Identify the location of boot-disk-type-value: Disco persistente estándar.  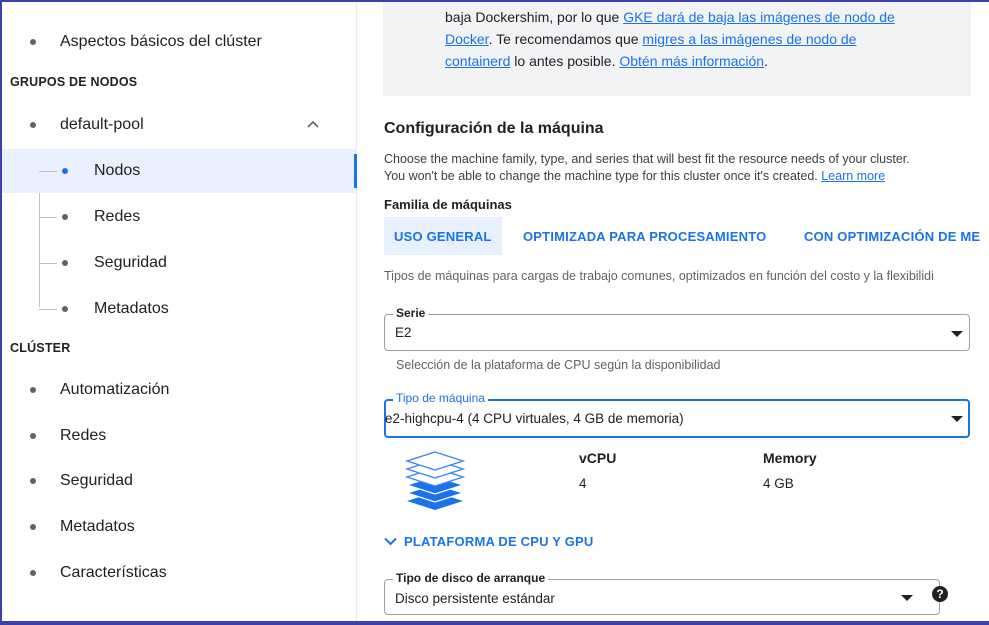
(475, 598).